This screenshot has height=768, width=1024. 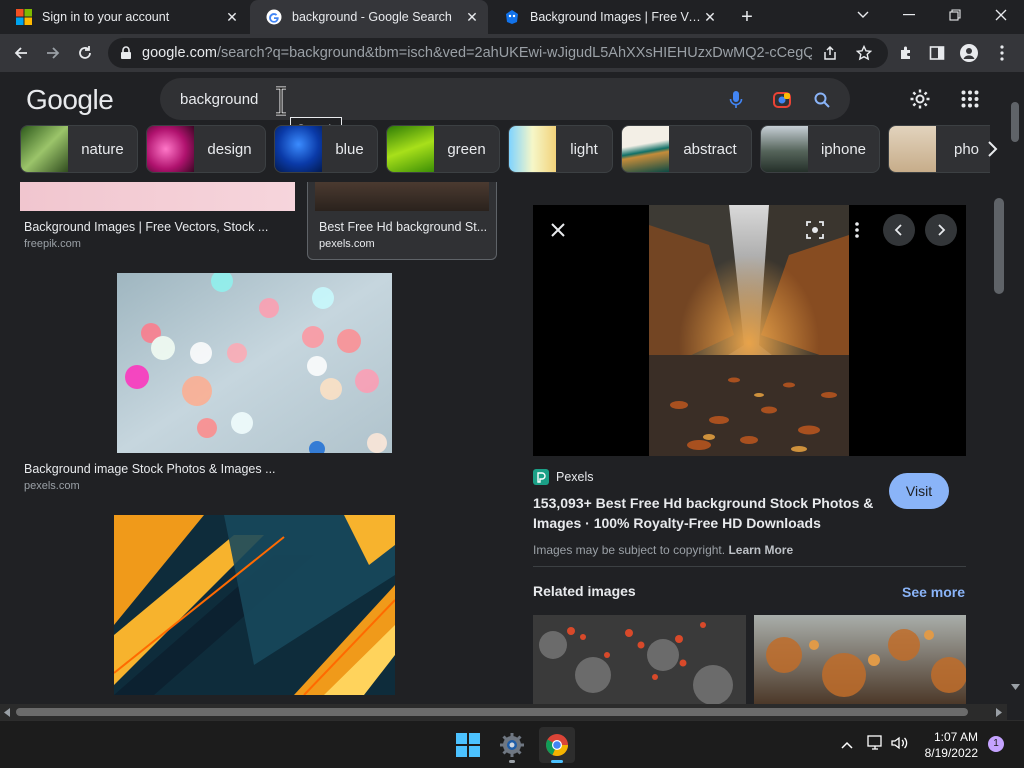 What do you see at coordinates (919, 491) in the screenshot?
I see `visit-button: Visit` at bounding box center [919, 491].